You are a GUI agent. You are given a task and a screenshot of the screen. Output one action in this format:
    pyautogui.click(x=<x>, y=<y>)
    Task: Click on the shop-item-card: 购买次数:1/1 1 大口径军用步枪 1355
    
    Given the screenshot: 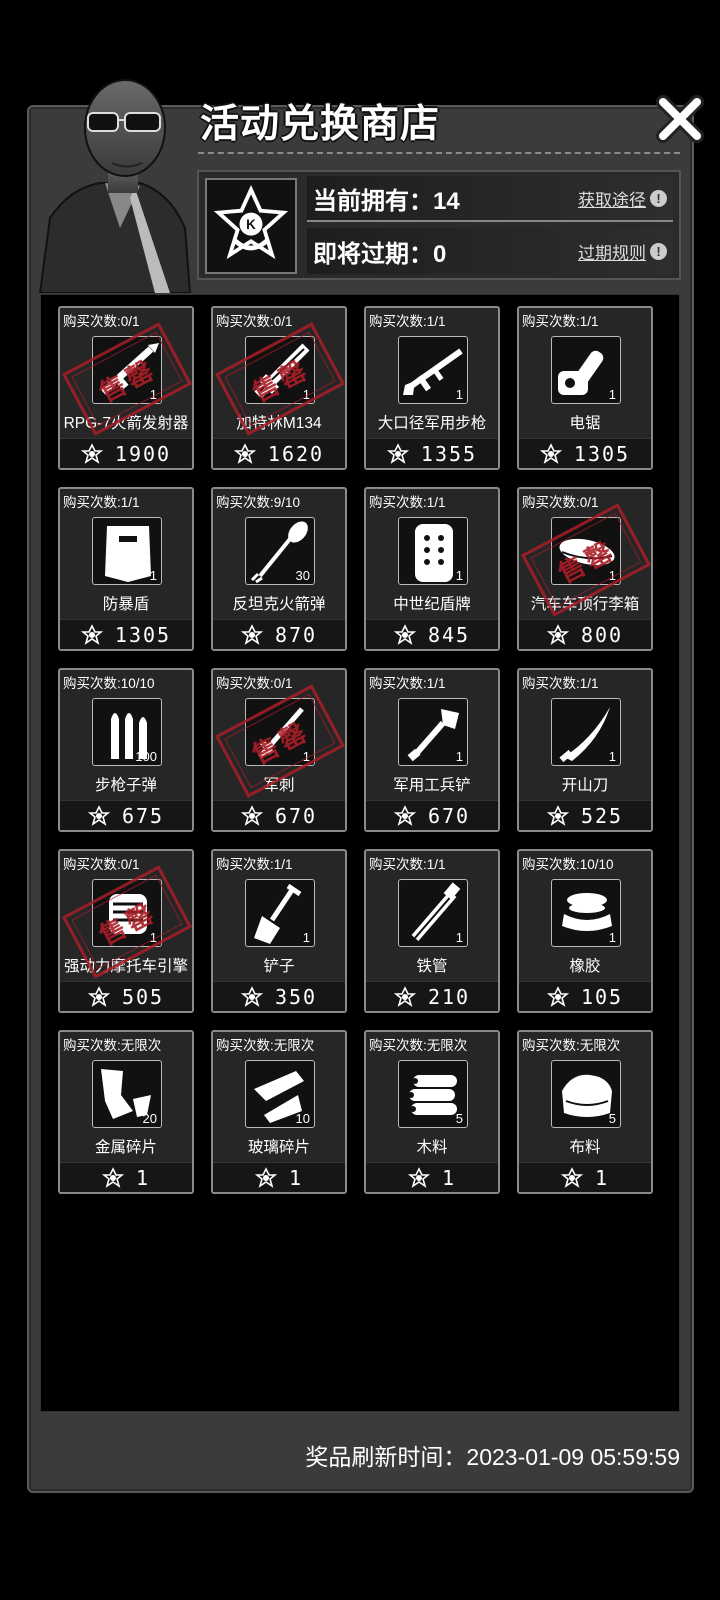 What is the action you would take?
    pyautogui.click(x=432, y=388)
    